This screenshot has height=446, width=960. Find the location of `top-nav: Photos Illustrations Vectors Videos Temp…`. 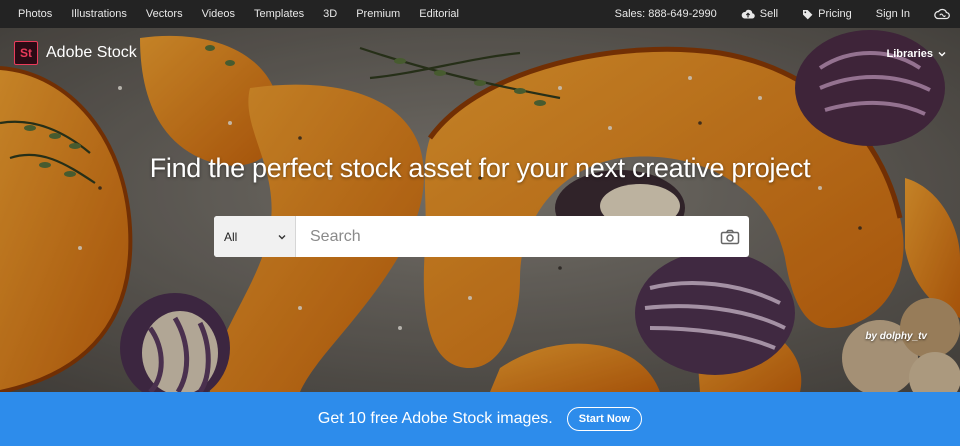

top-nav: Photos Illustrations Vectors Videos Temp… is located at coordinates (480, 14).